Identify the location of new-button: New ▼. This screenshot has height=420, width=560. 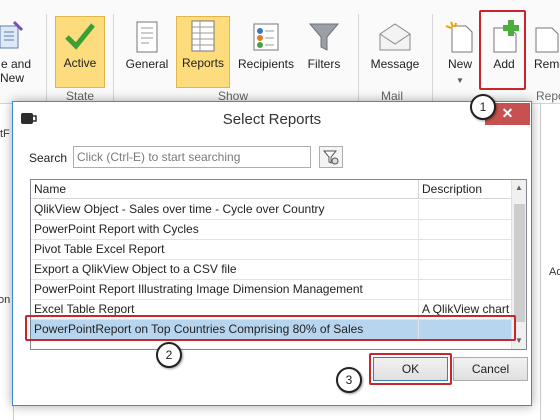
(460, 46).